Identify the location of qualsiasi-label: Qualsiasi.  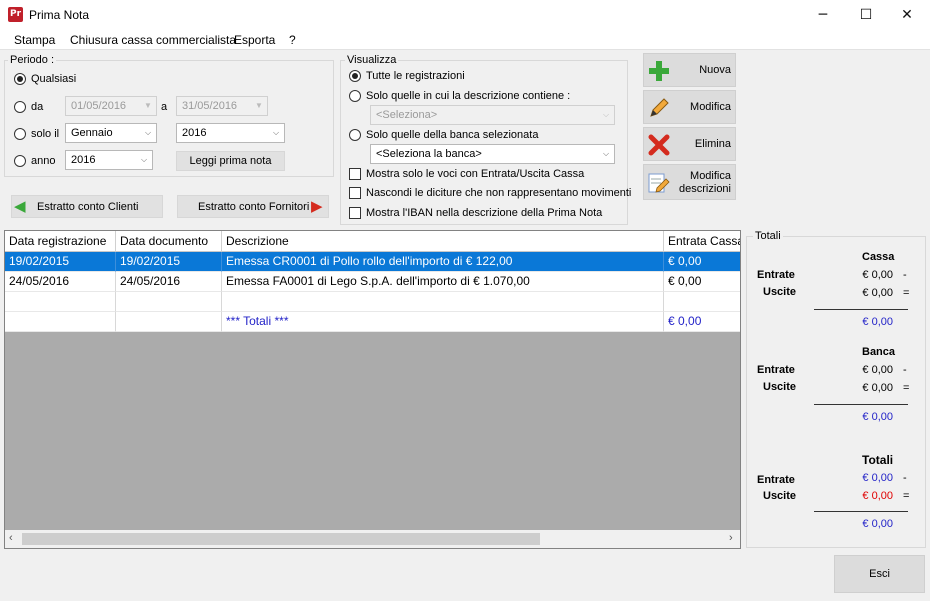
(54, 79).